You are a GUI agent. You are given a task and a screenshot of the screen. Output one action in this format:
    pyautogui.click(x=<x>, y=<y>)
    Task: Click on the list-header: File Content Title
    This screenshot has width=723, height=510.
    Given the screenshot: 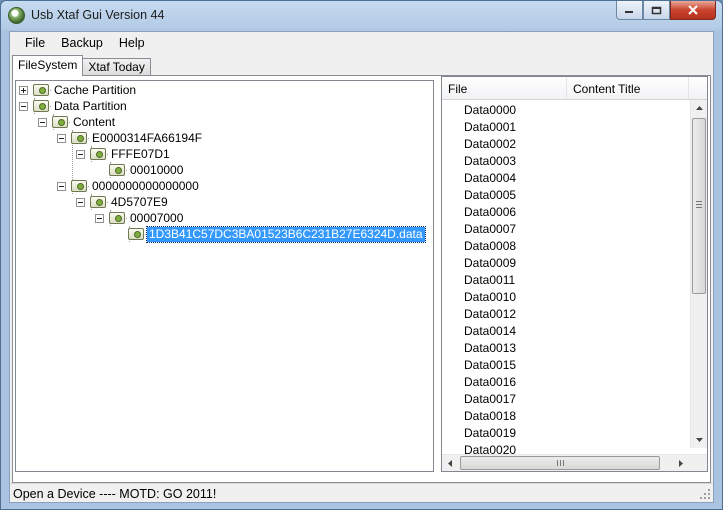 What is the action you would take?
    pyautogui.click(x=574, y=88)
    